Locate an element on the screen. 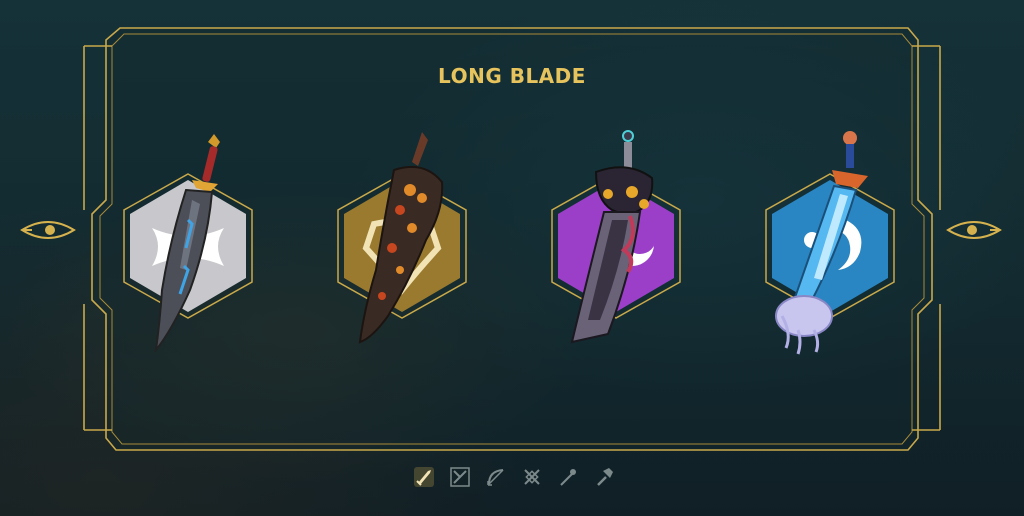 This screenshot has height=516, width=1024. category-hammer is located at coordinates (604, 477).